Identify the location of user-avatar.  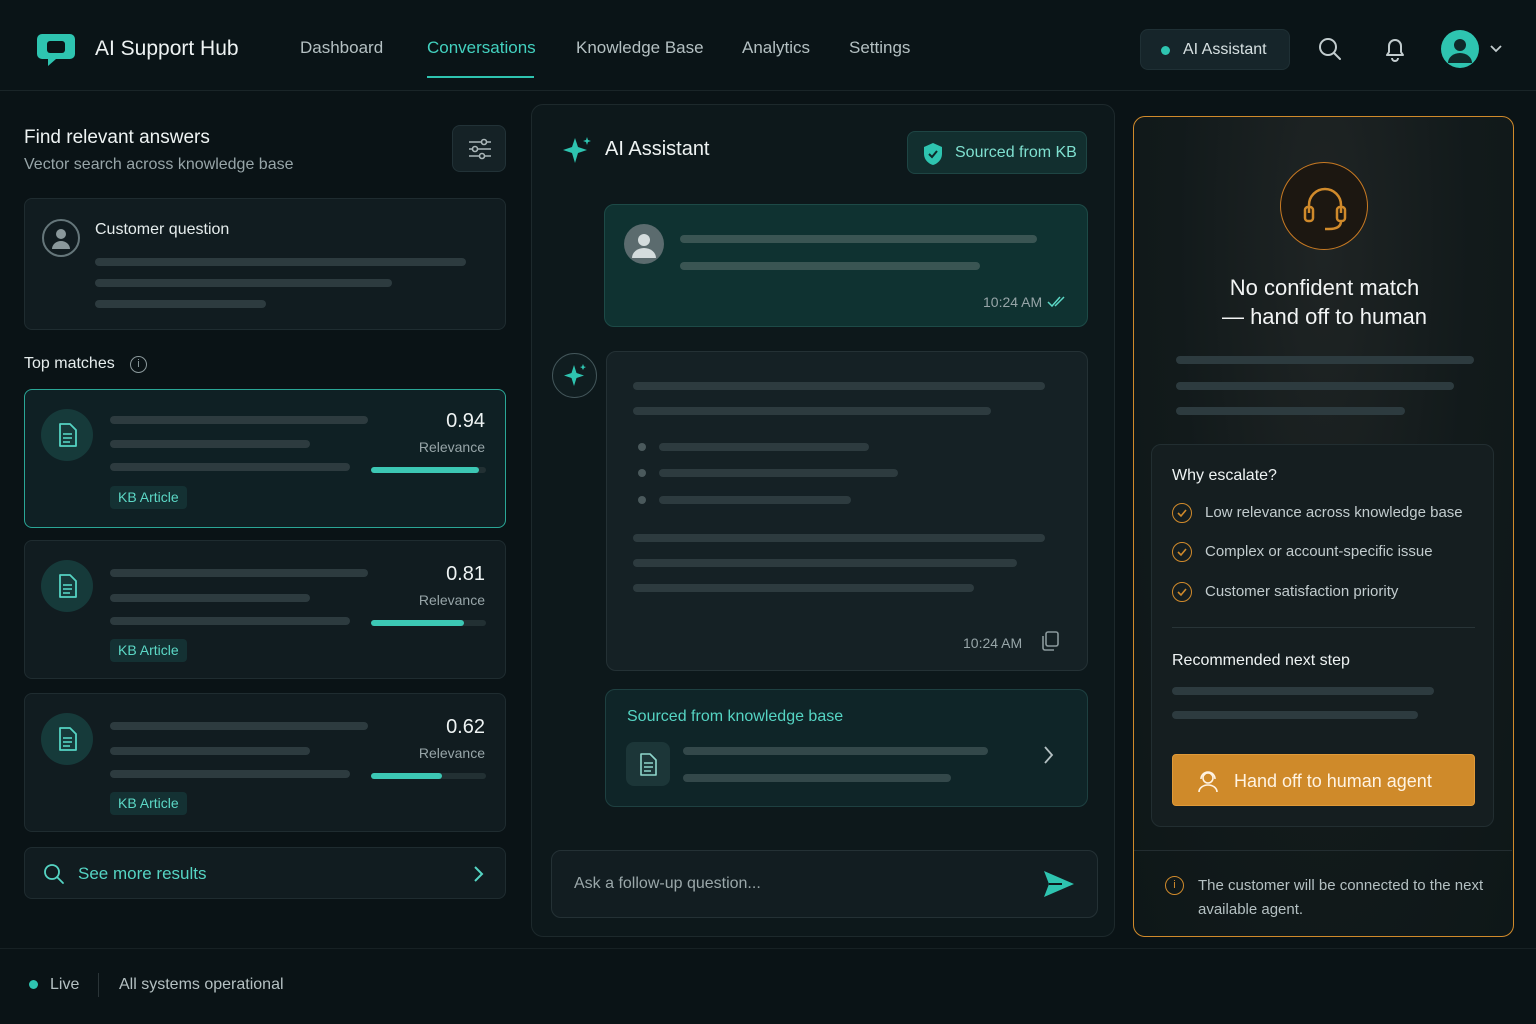
(1460, 49).